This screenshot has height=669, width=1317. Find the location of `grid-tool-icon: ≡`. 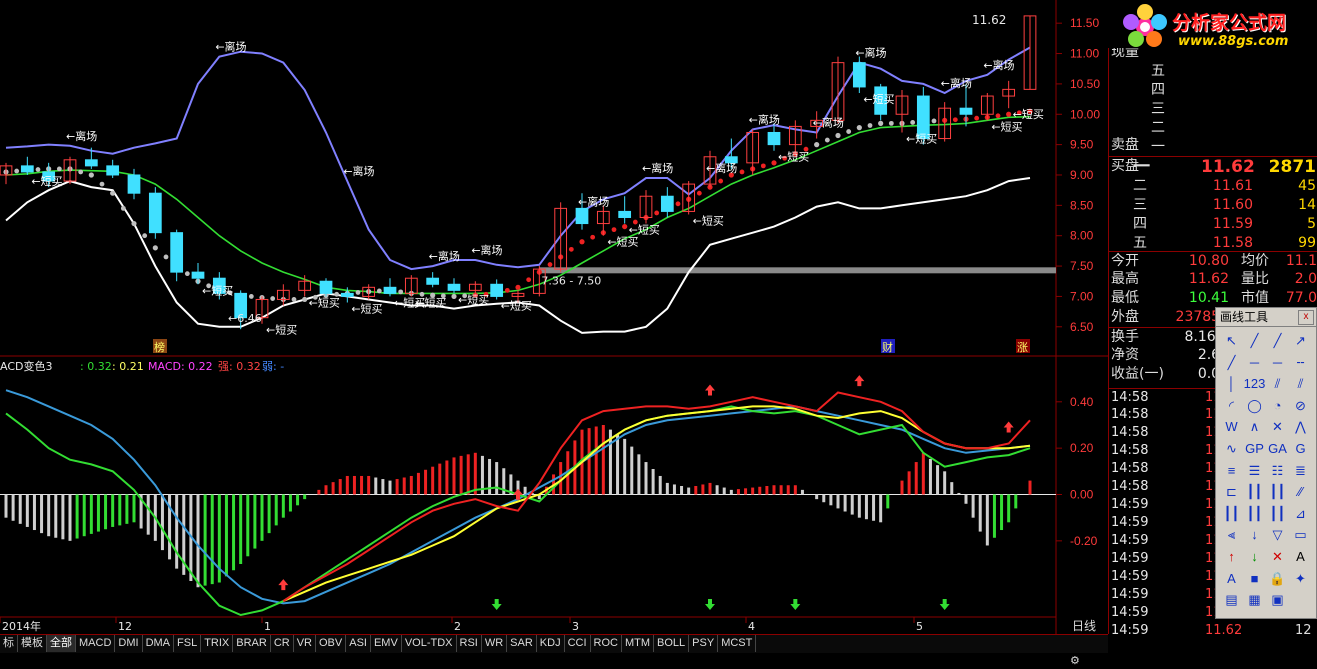

grid-tool-icon: ≡ is located at coordinates (1231, 470).